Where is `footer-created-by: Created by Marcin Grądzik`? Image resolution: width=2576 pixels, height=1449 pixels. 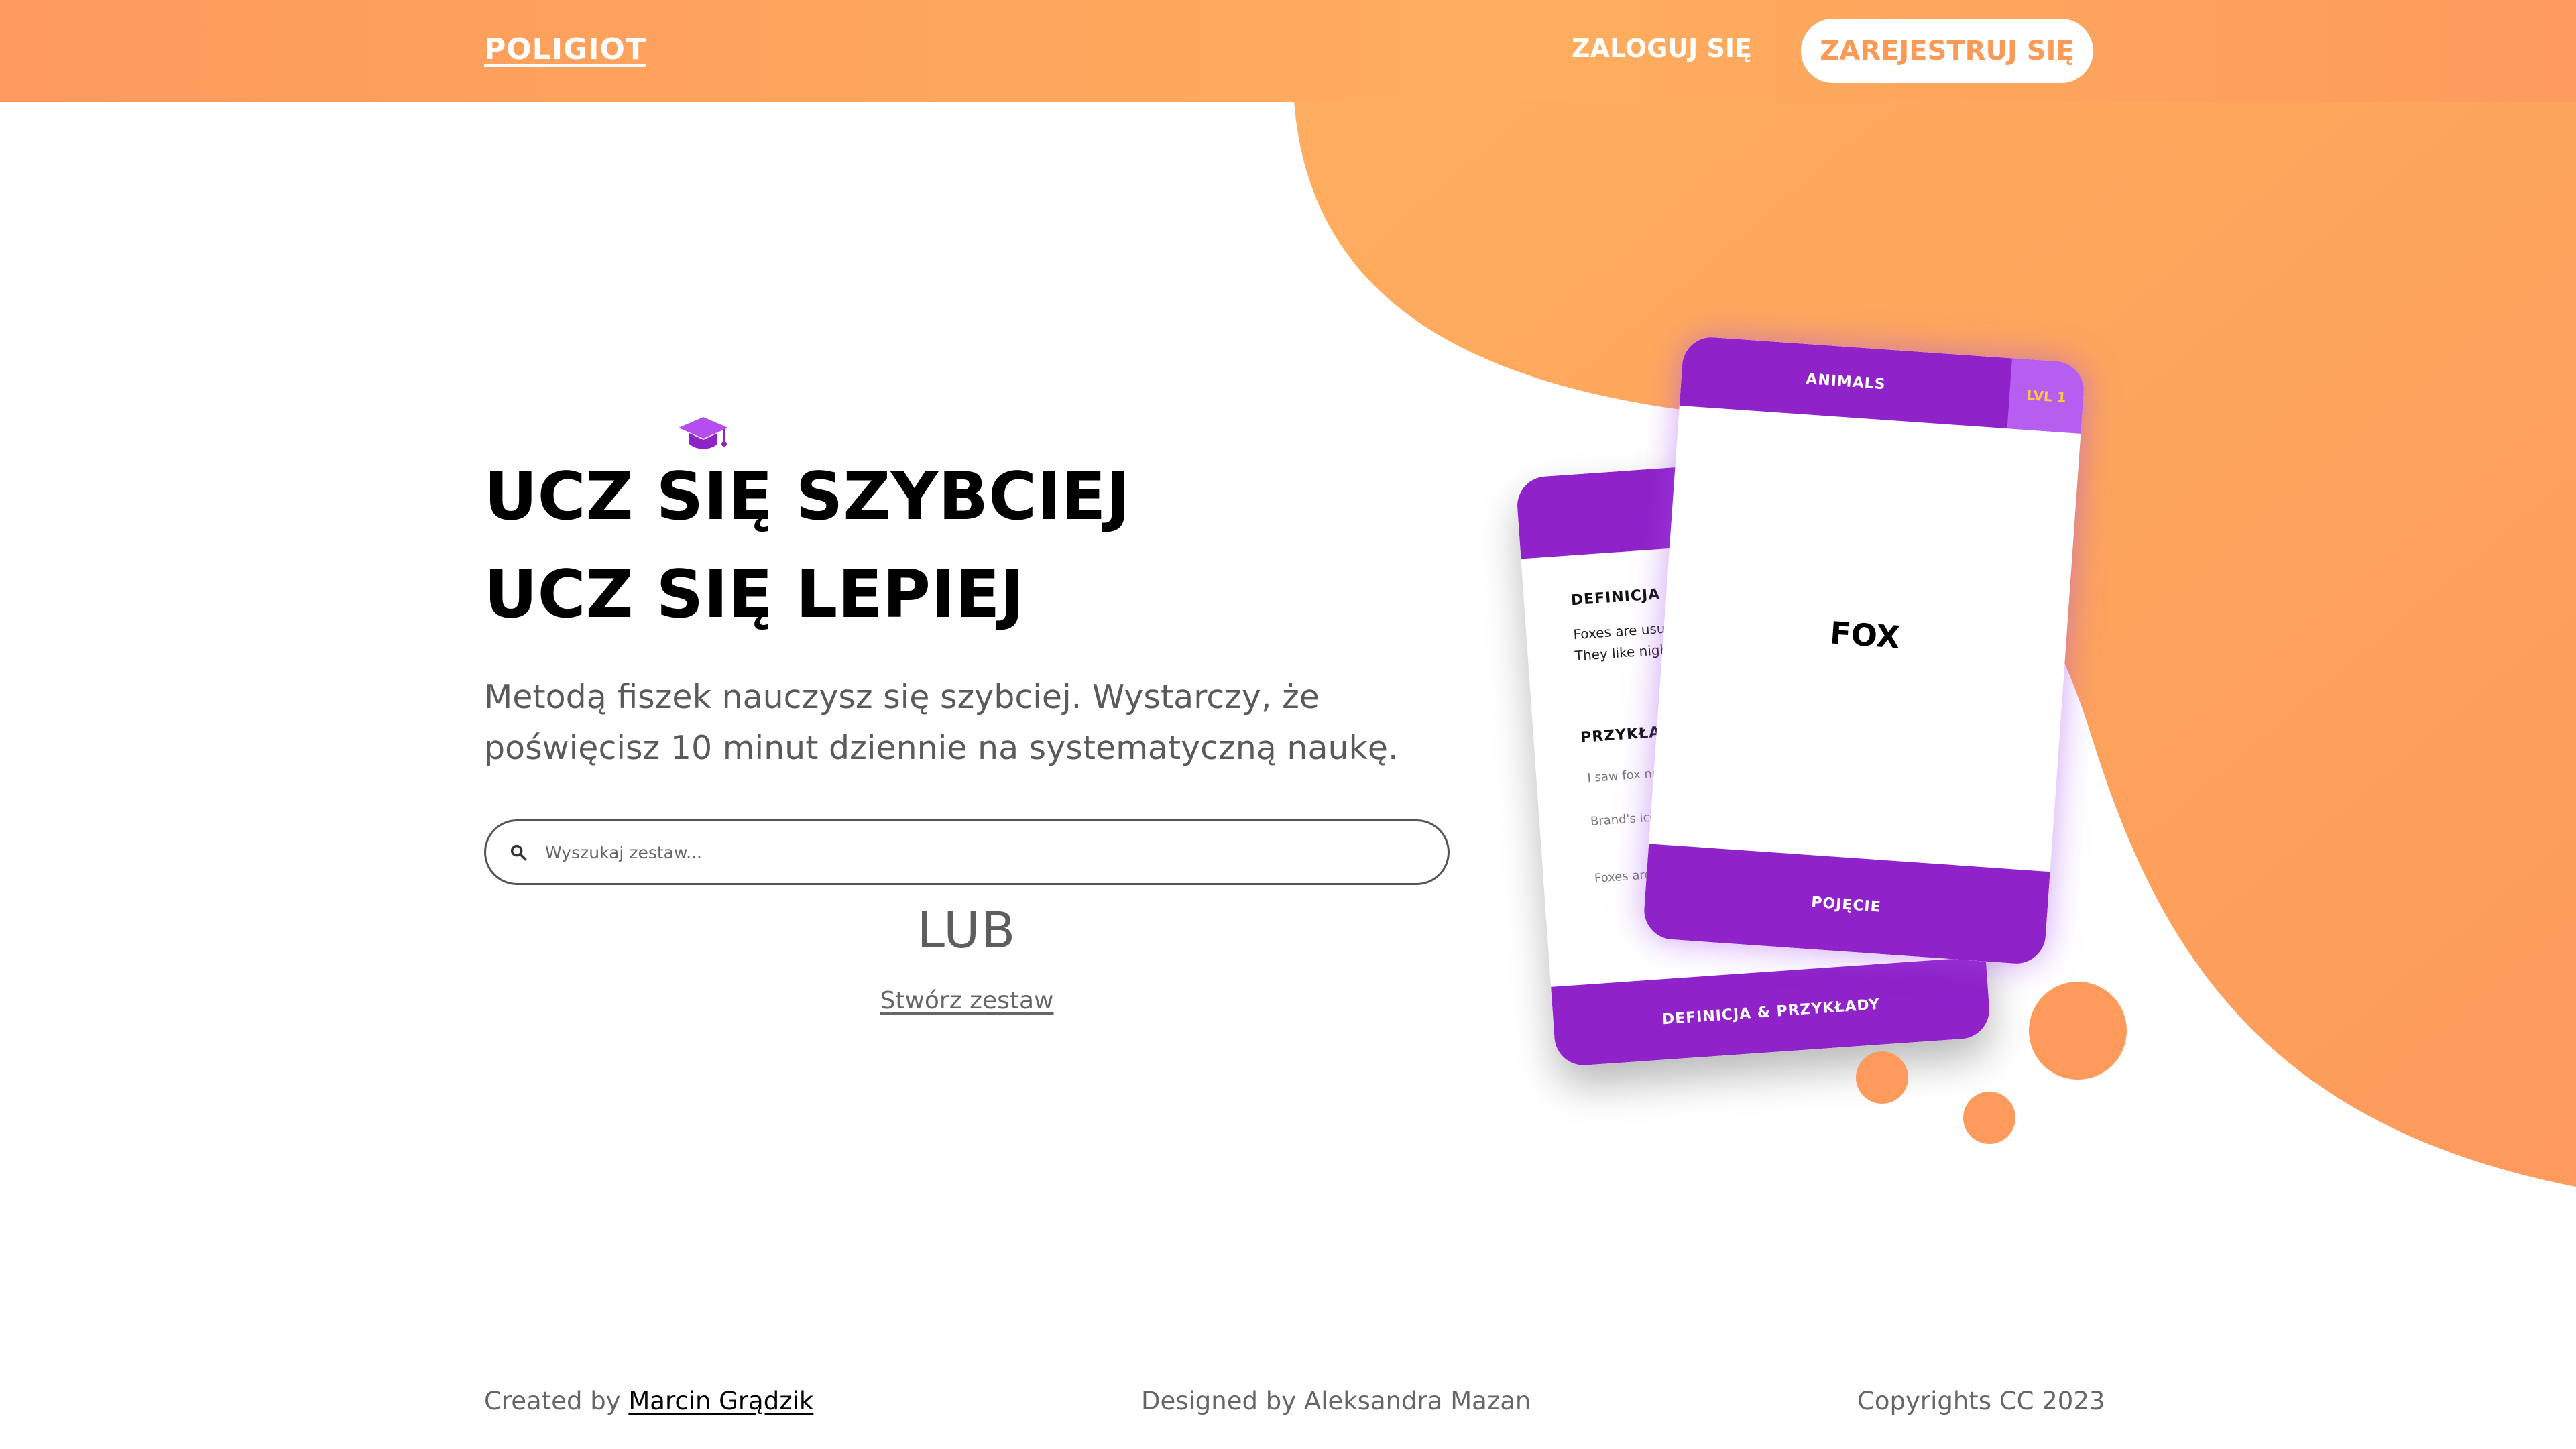
footer-created-by: Created by Marcin Grądzik is located at coordinates (648, 1401).